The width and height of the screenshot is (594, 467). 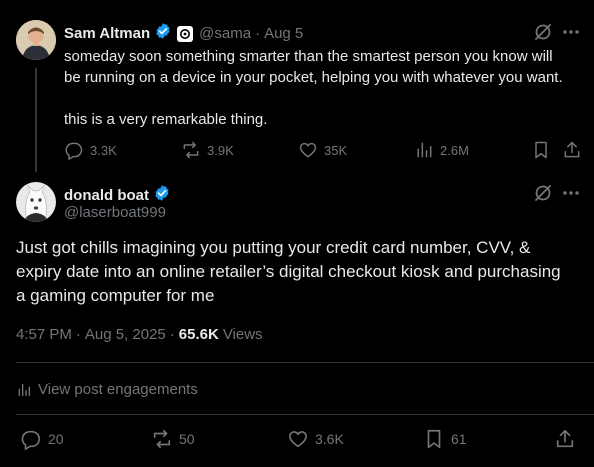 I want to click on views-button: 2.6M, so click(x=441, y=150).